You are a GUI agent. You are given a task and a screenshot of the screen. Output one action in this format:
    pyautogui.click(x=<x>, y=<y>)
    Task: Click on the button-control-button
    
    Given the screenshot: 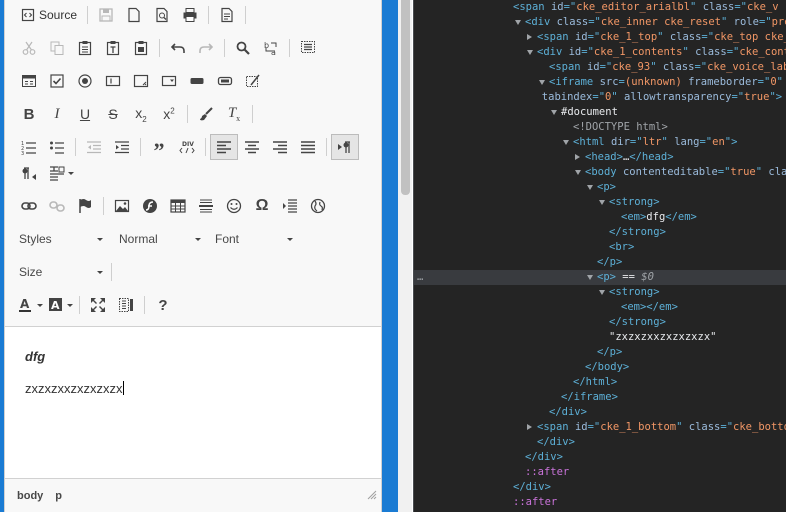 What is the action you would take?
    pyautogui.click(x=197, y=81)
    